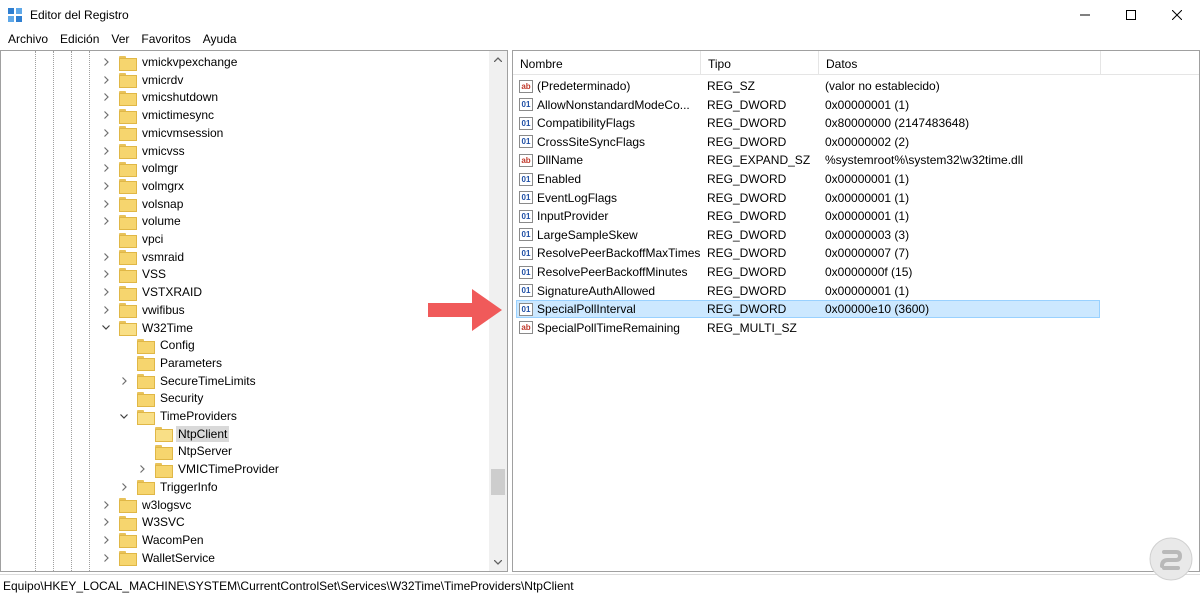  Describe the element at coordinates (960, 63) in the screenshot. I see `column-datos: Datos` at that location.